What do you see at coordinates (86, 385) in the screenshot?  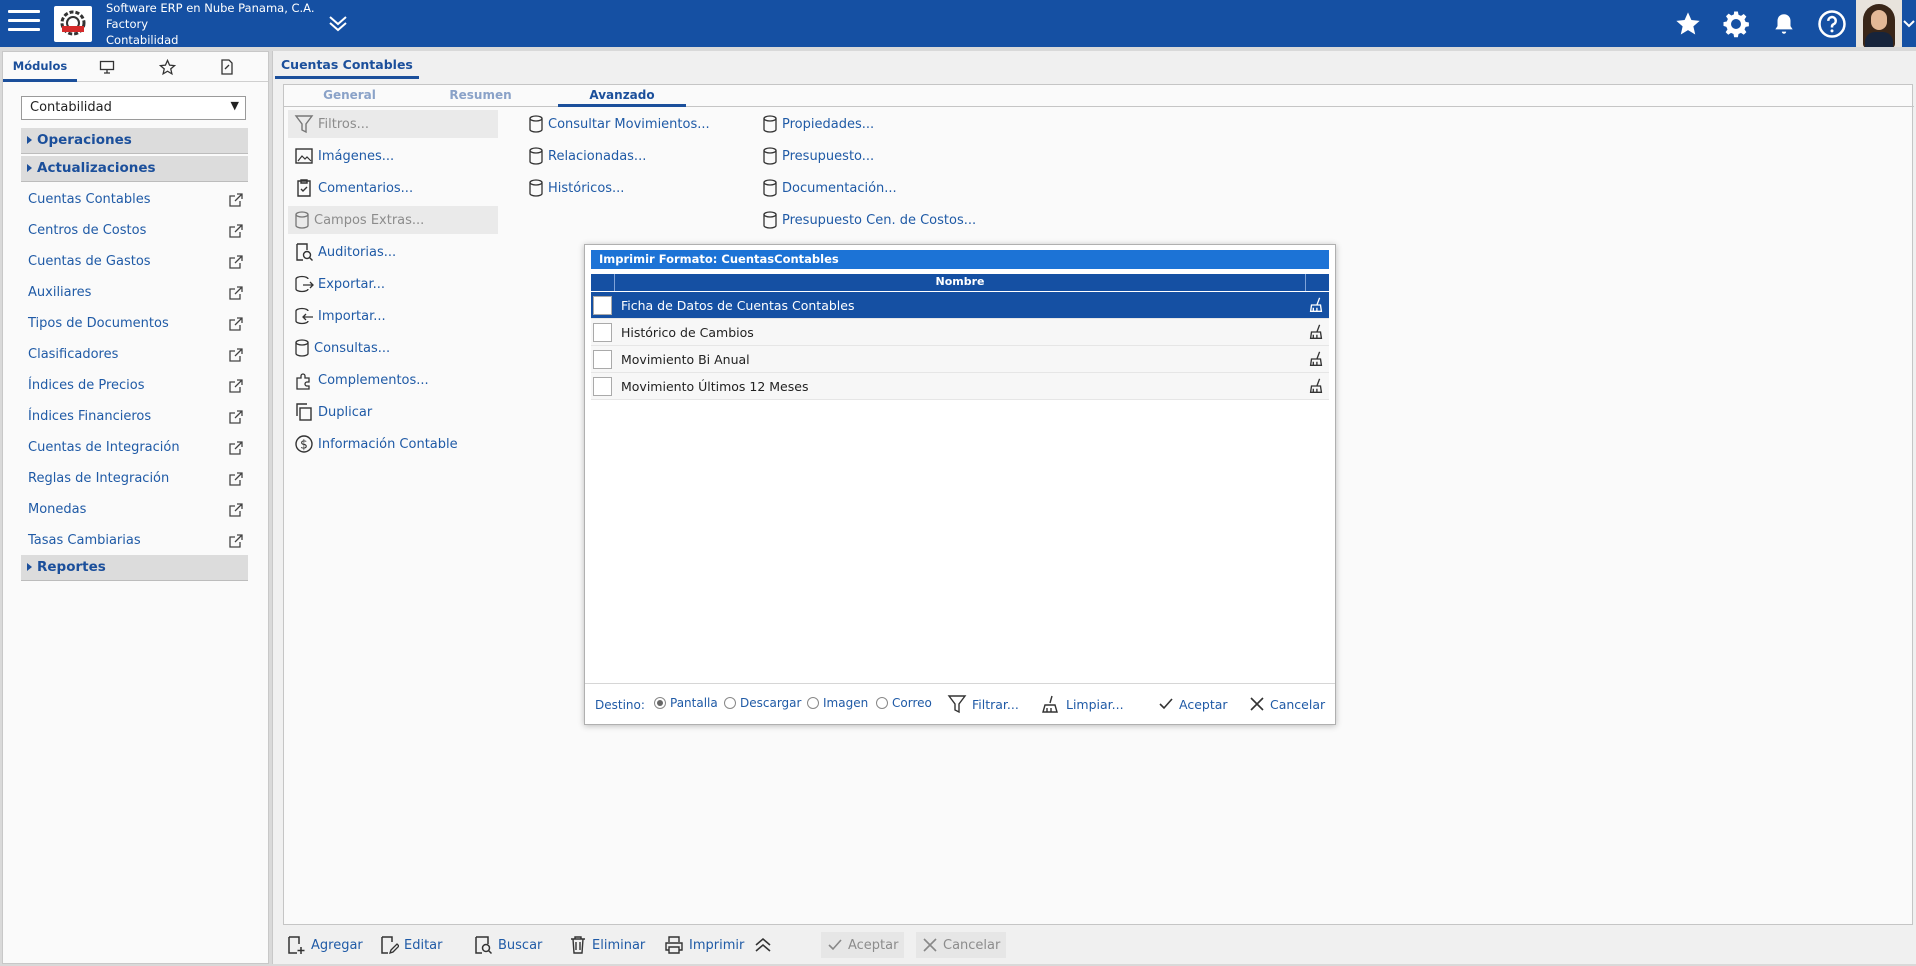 I see `sidebar-menu-item-label: Índices de Precios` at bounding box center [86, 385].